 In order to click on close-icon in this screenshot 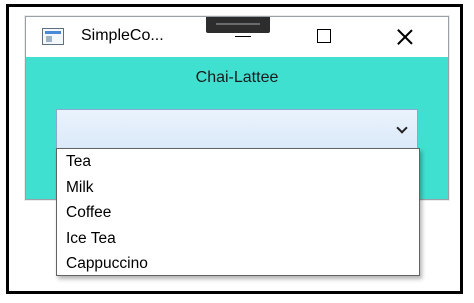, I will do `click(405, 37)`.